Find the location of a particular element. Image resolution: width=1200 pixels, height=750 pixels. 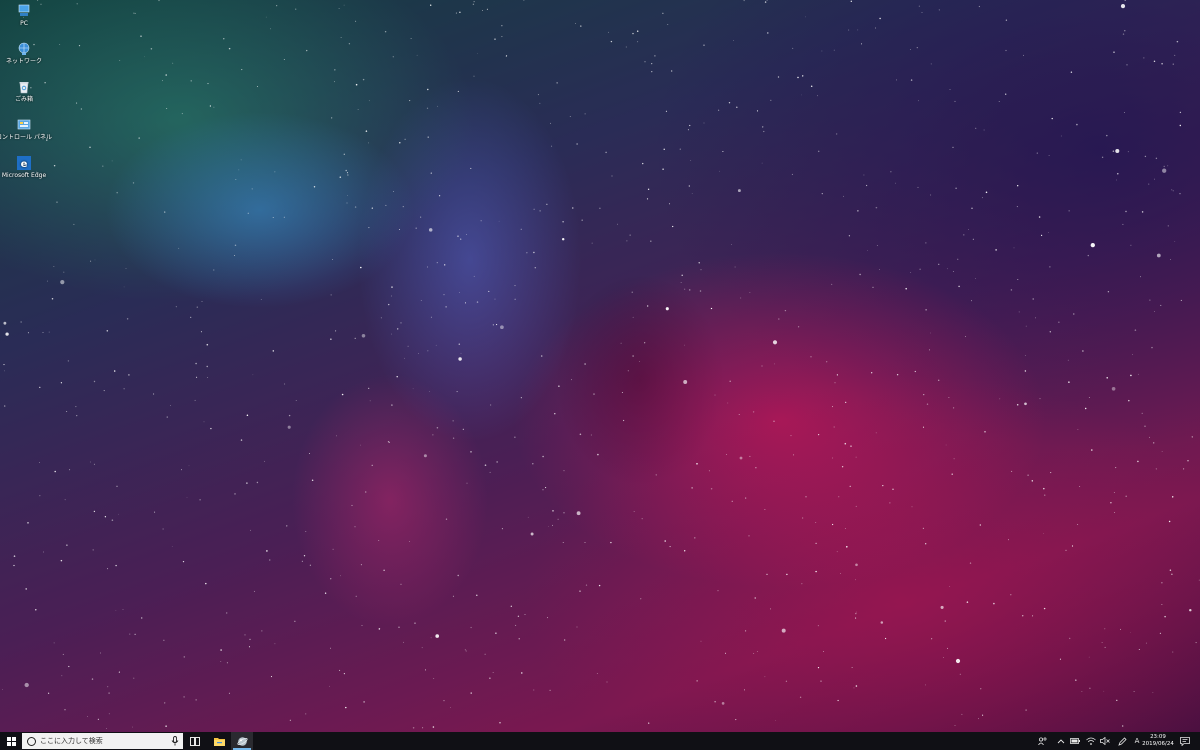

task-view-button is located at coordinates (195, 741).